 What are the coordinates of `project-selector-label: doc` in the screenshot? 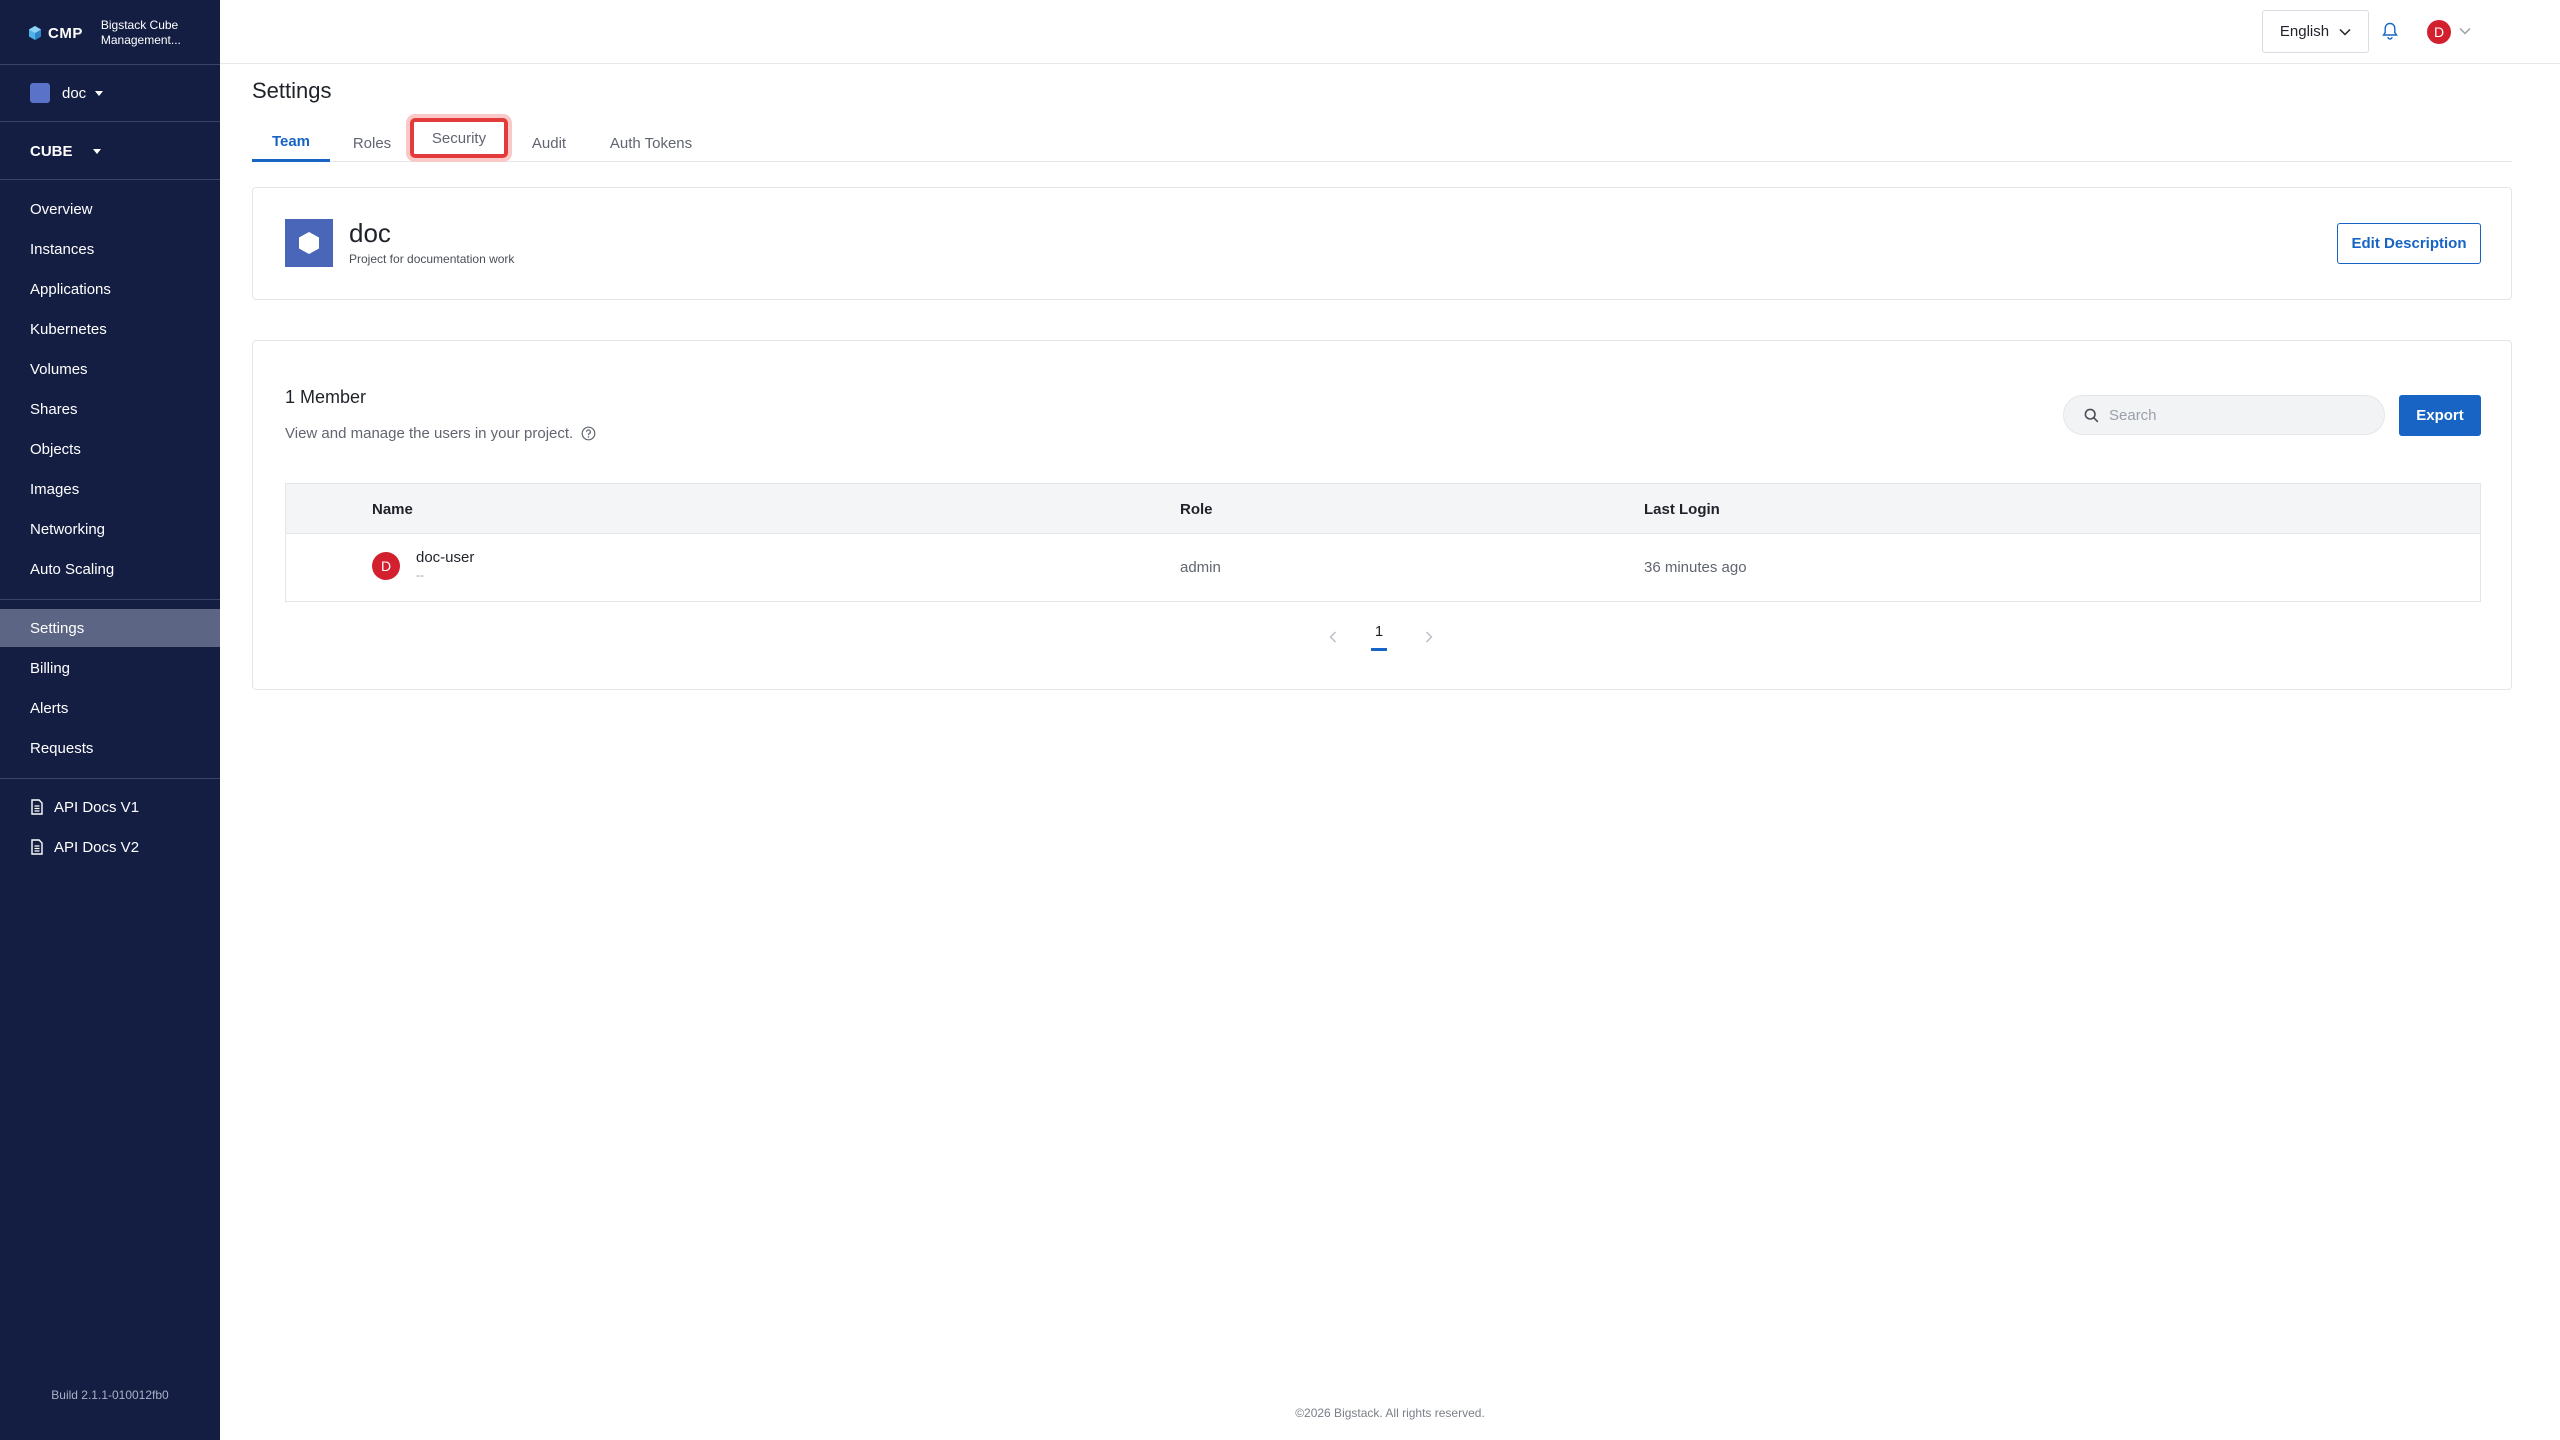 It's located at (74, 93).